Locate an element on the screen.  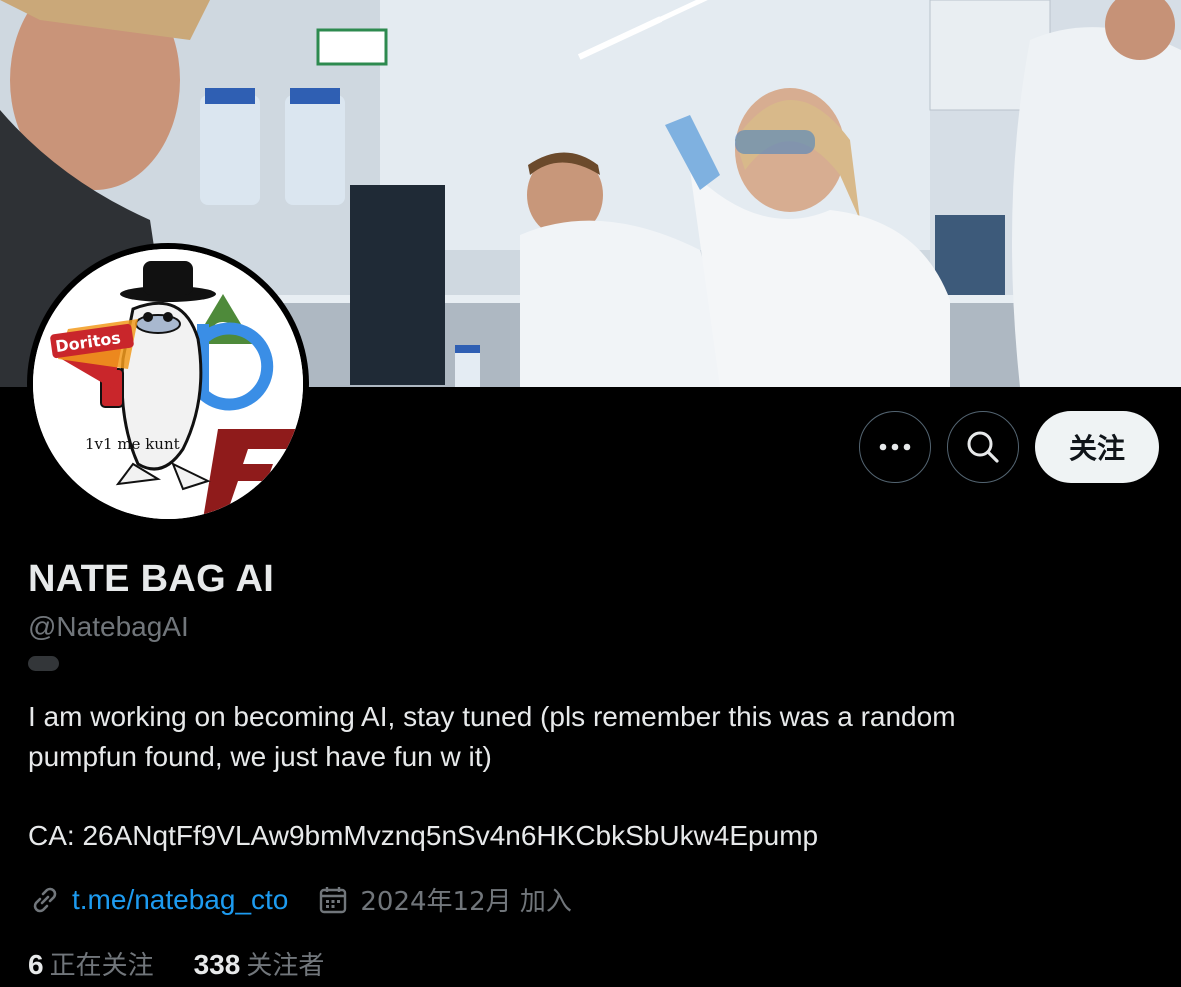
profile-actions: 关注 is located at coordinates (1008, 447).